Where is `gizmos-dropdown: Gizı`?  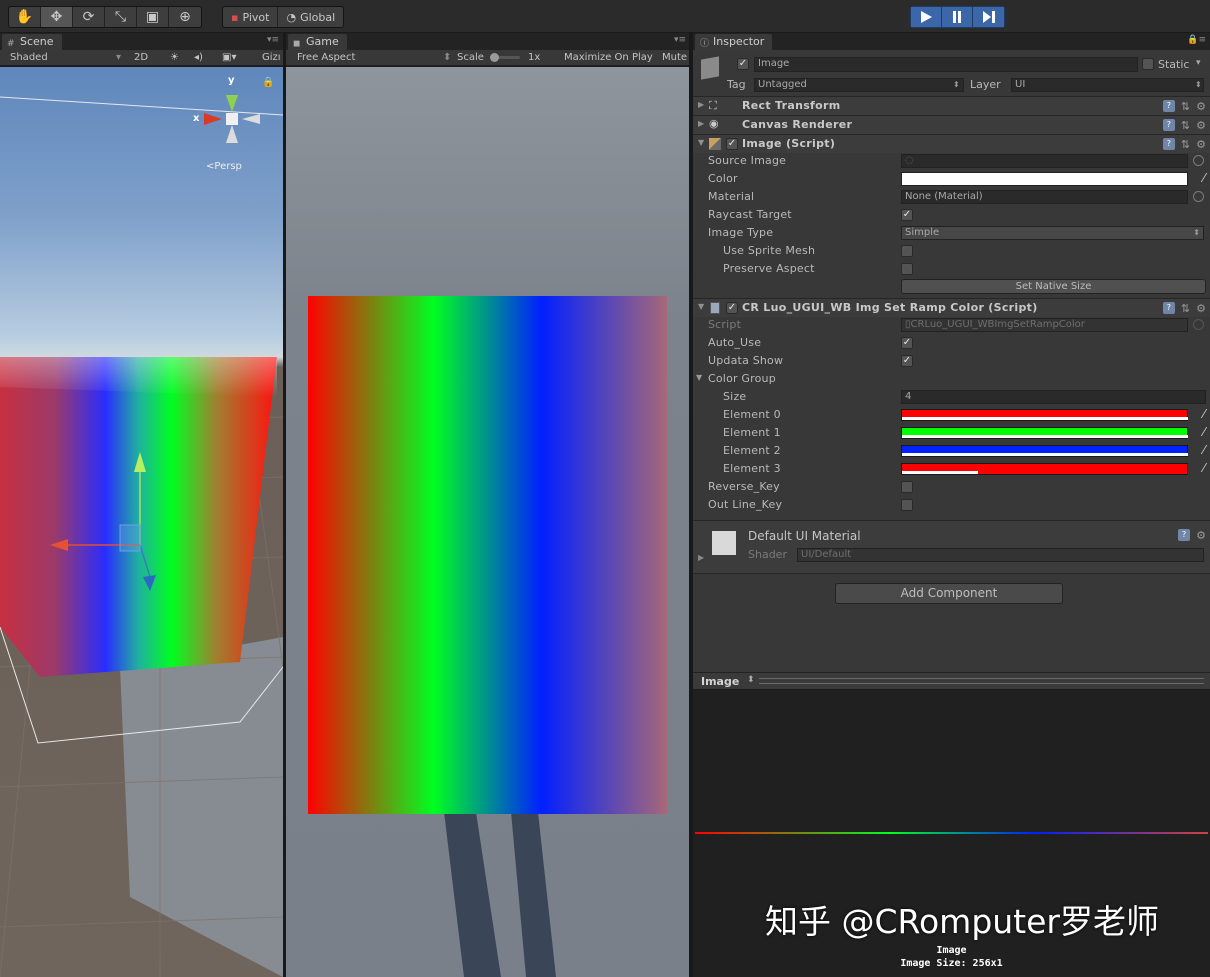
gizmos-dropdown: Gizı is located at coordinates (271, 57).